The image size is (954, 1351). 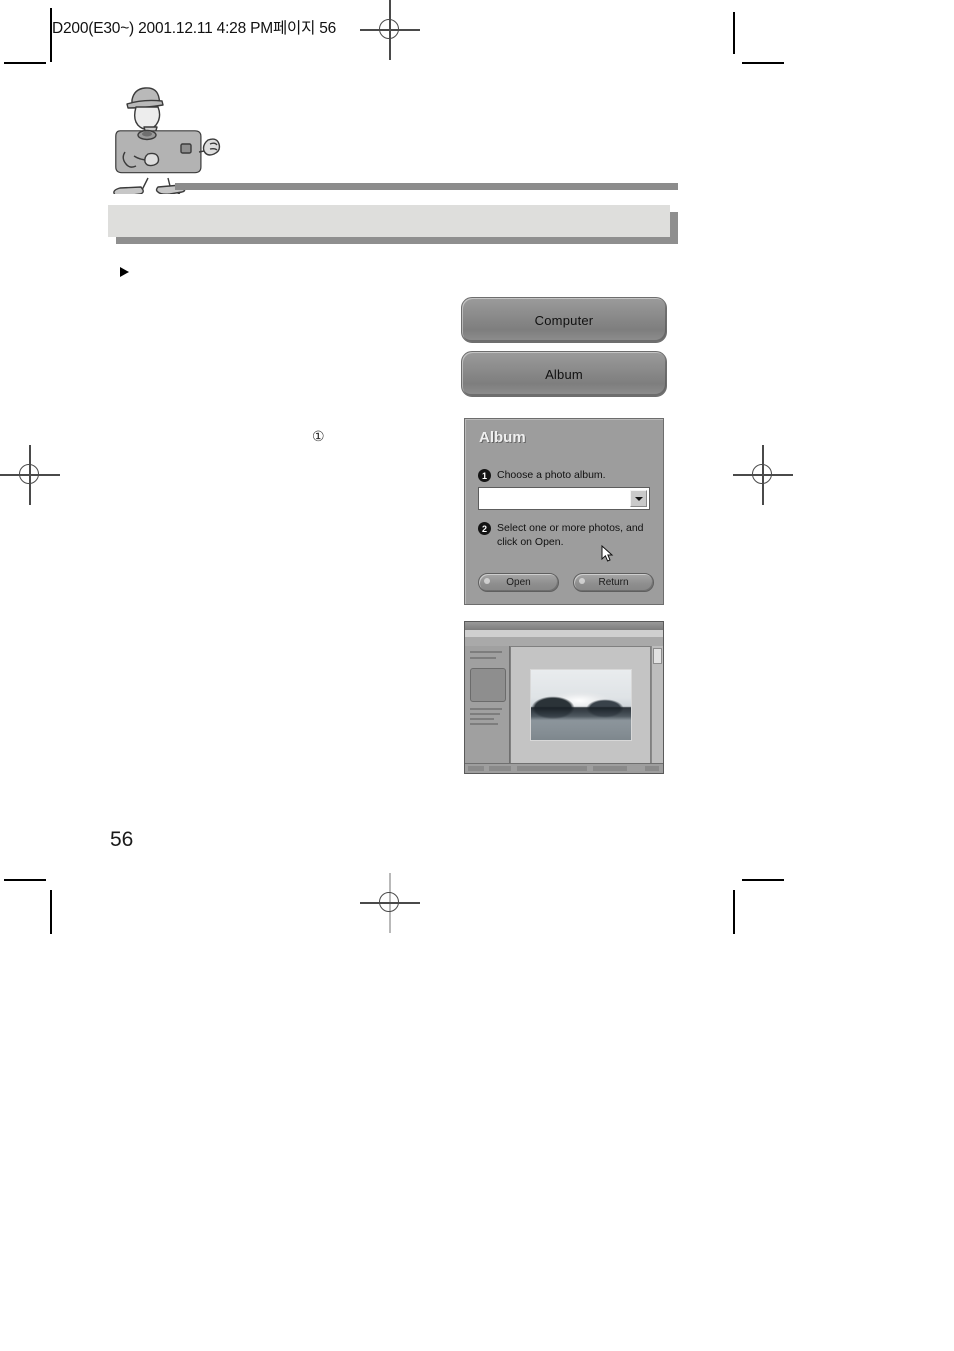 I want to click on album-dialog-title: Album, so click(x=502, y=437).